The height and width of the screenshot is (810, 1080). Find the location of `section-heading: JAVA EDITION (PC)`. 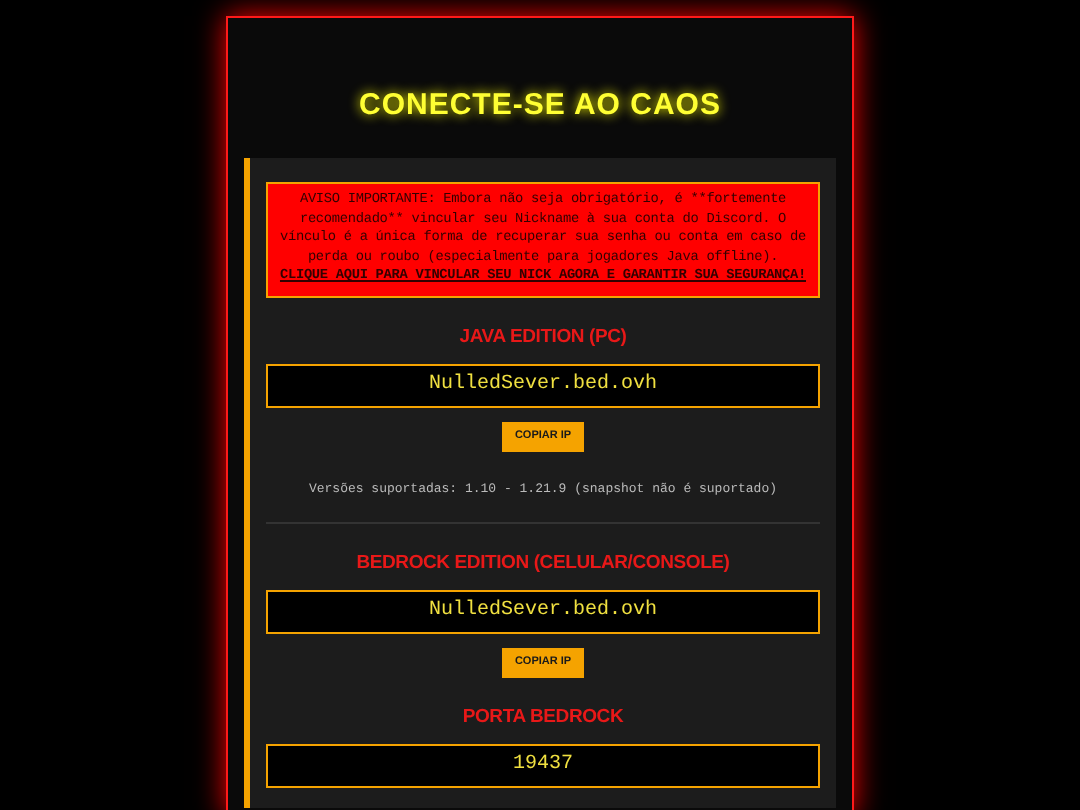

section-heading: JAVA EDITION (PC) is located at coordinates (543, 337).